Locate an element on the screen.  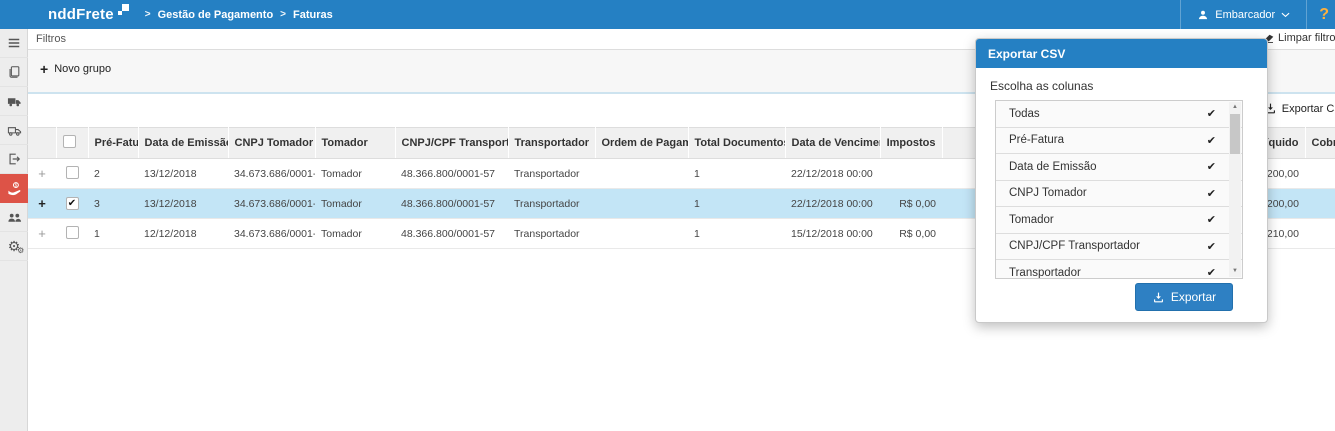
column-option: CNPJ/CPF Transportador ✔ is located at coordinates (1119, 246).